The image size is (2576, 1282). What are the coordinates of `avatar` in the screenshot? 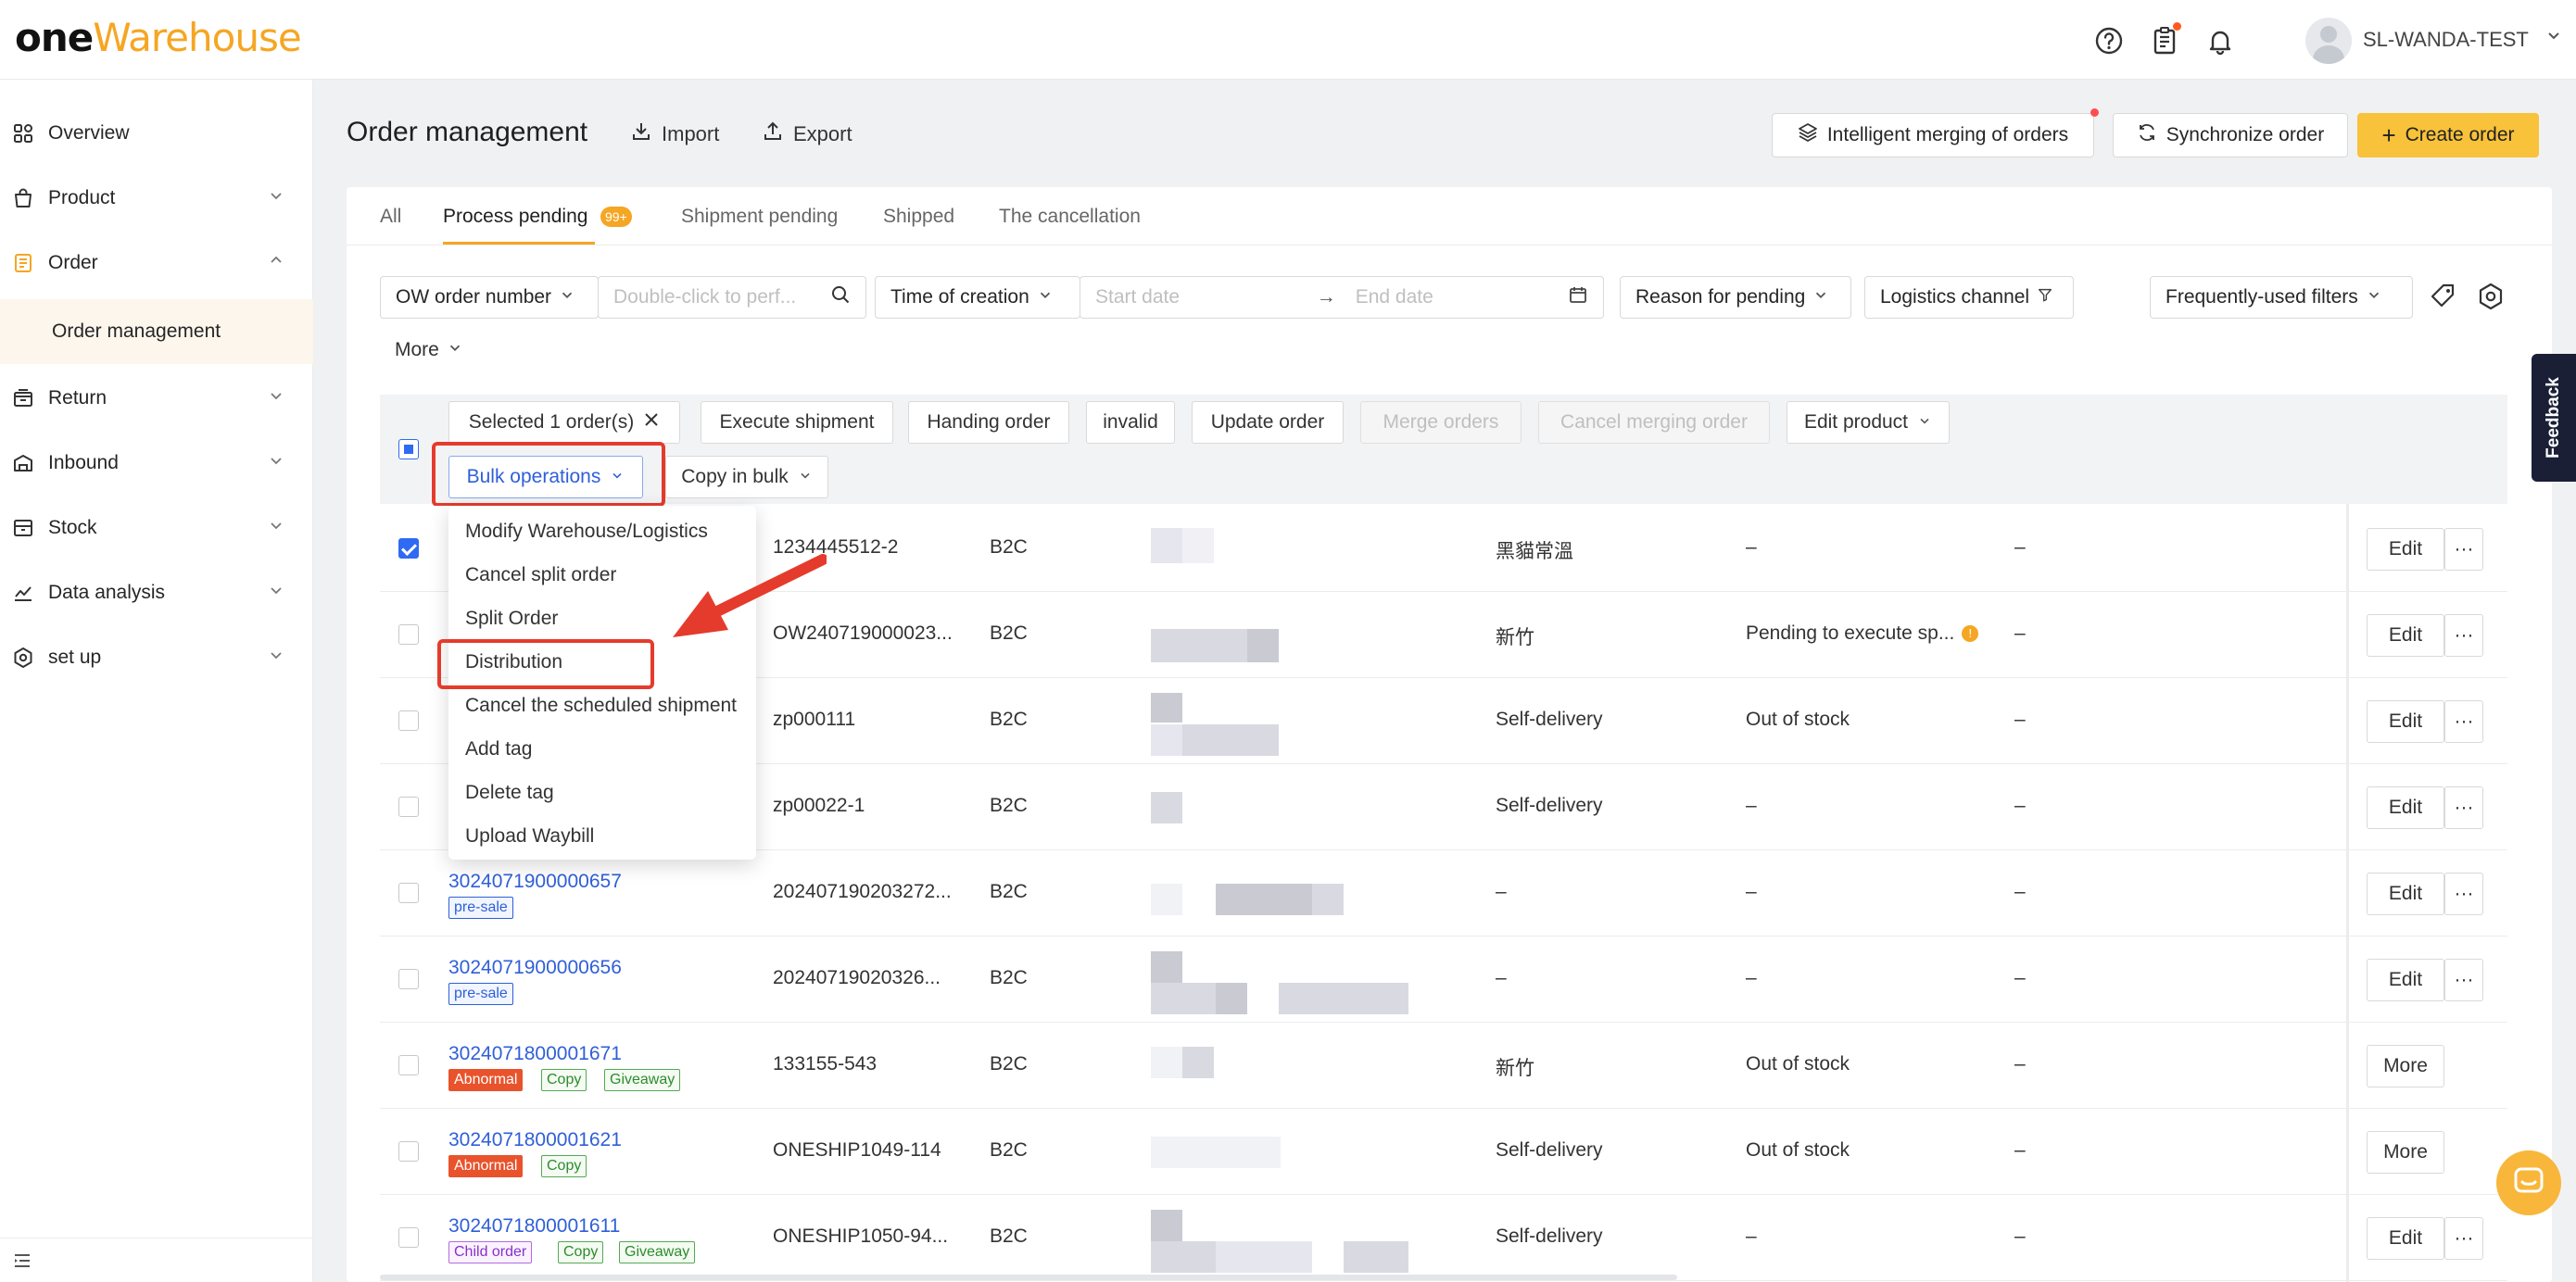 It's located at (2329, 41).